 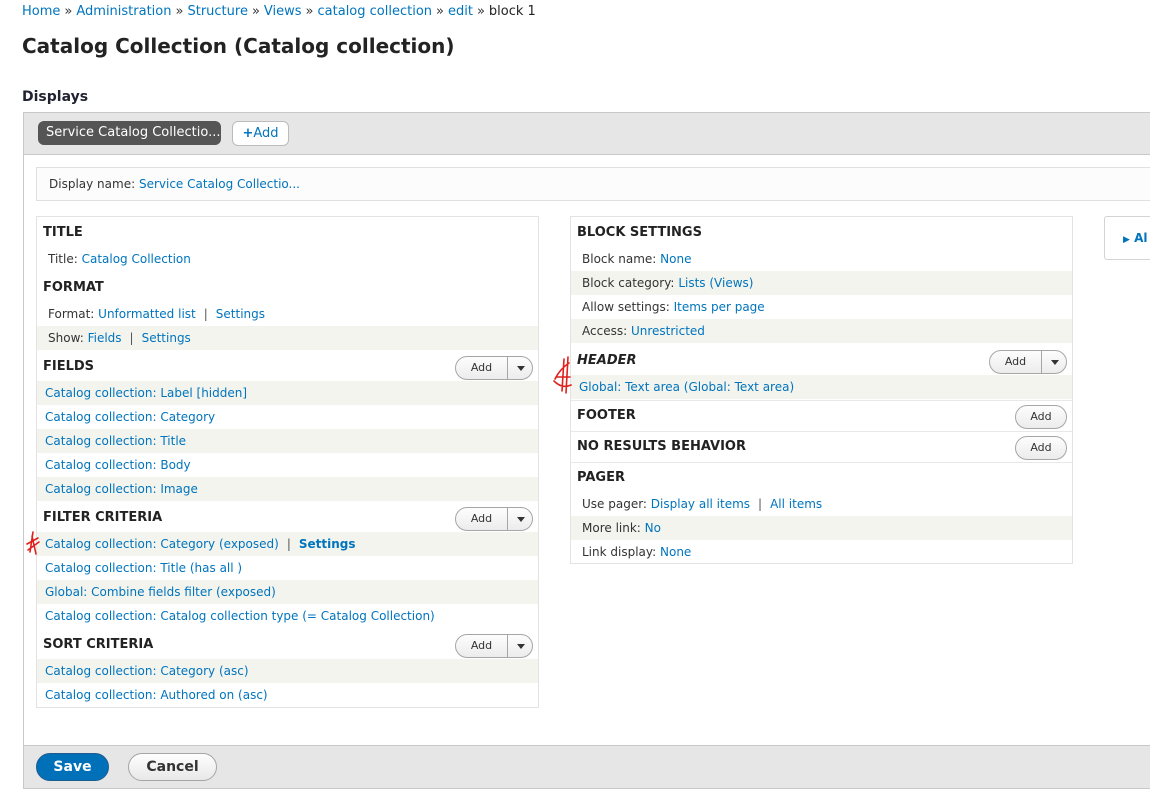 I want to click on no-results-section-heading: NO RESULTS BEHAVIOR, so click(x=661, y=446).